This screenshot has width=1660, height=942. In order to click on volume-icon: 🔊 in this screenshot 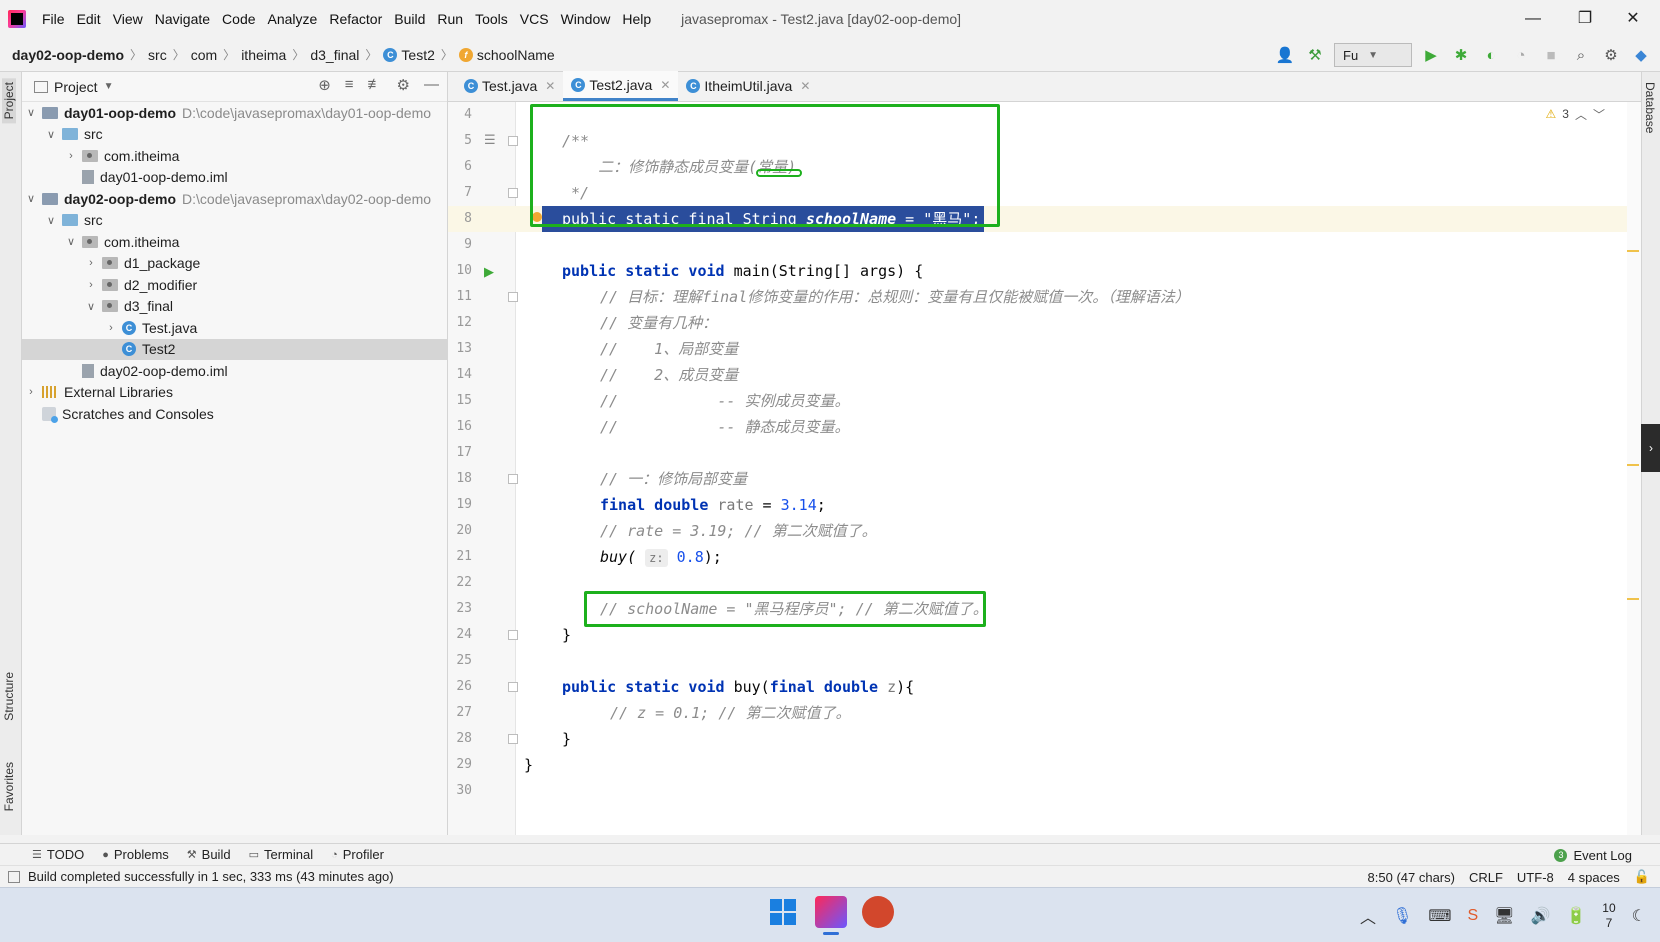, I will do `click(1540, 916)`.